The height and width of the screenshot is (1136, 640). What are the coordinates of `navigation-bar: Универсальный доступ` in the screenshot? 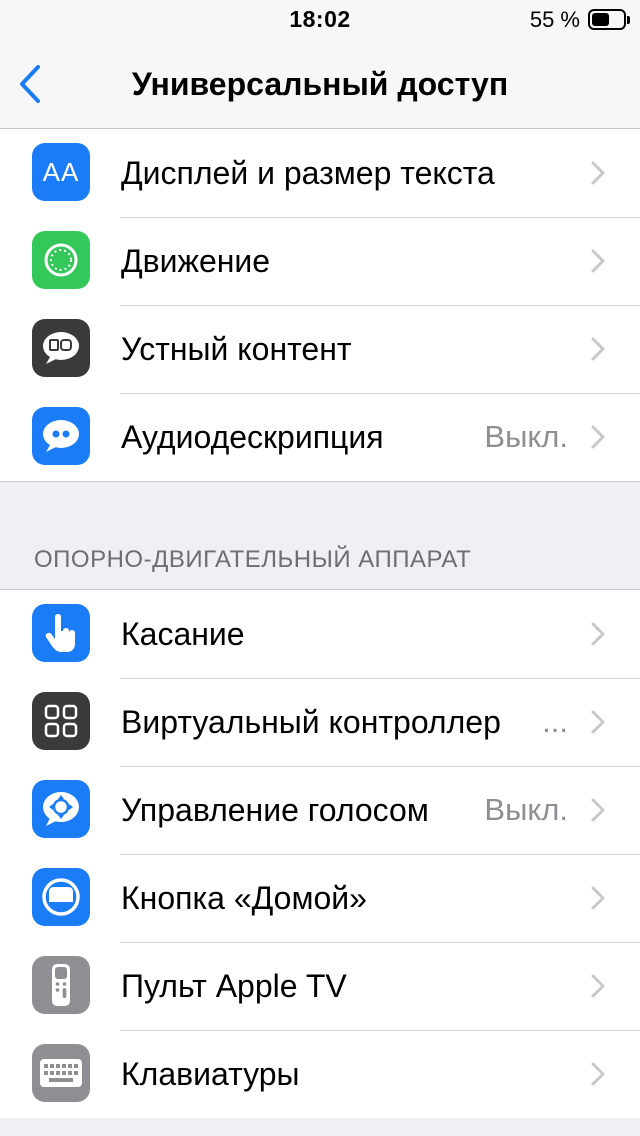 It's located at (320, 84).